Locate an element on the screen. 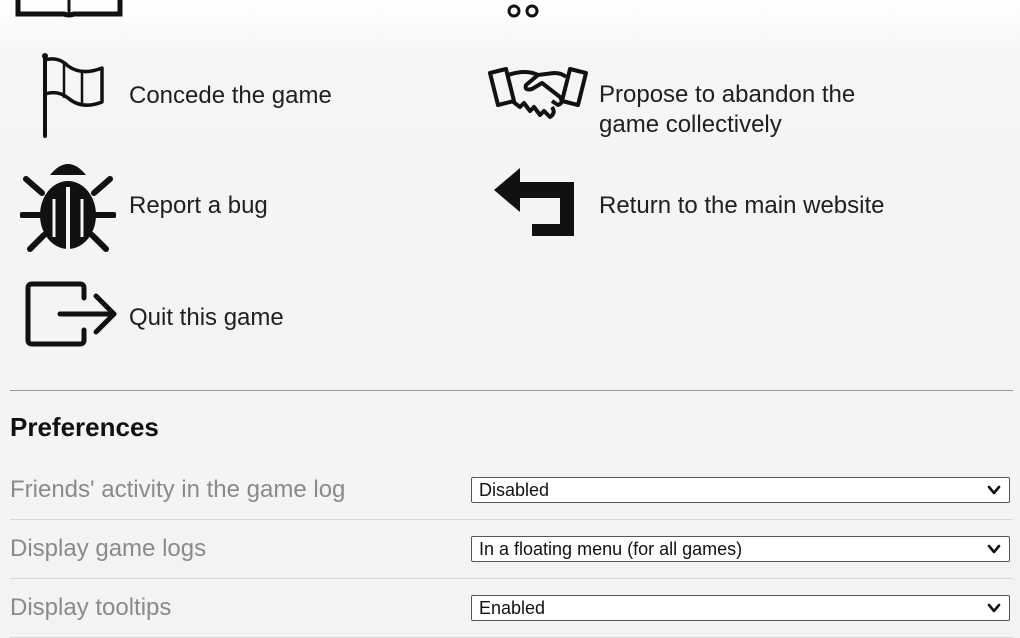  quit-game-action: Quit this game is located at coordinates (220, 315).